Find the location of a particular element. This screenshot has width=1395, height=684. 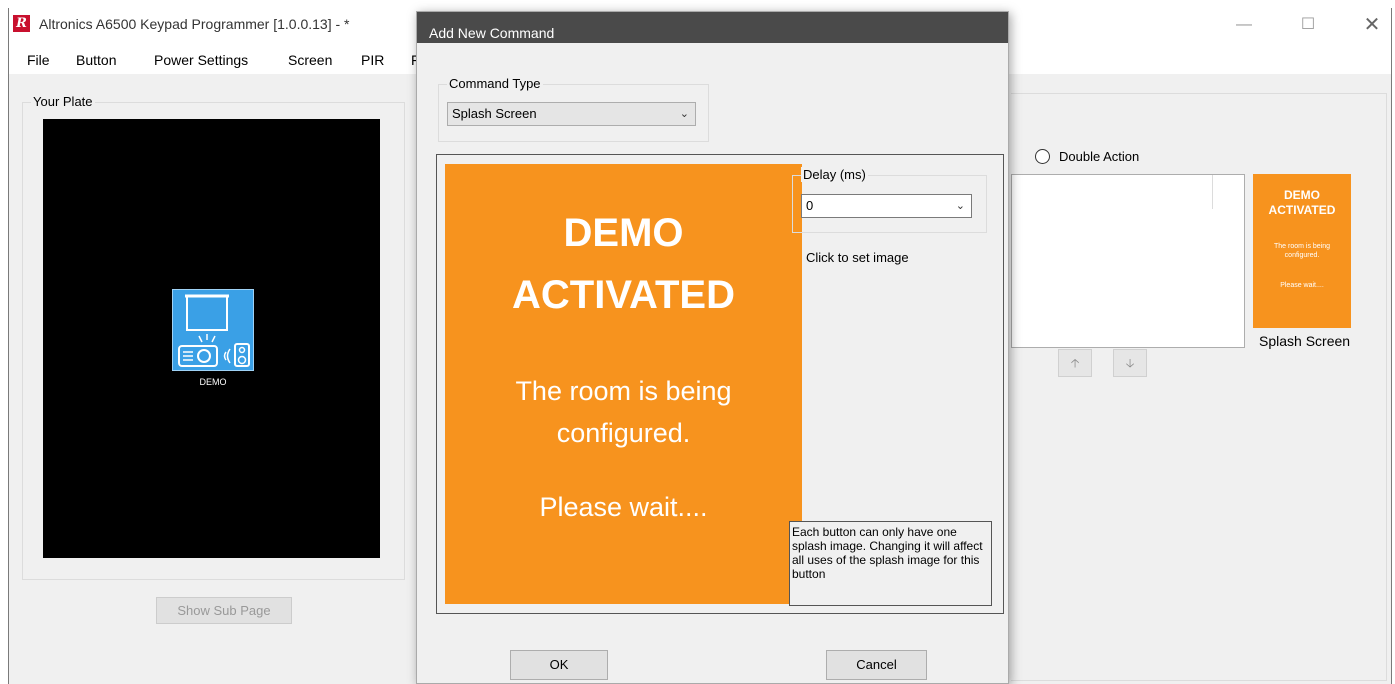

thumb-message: The room is being configured. is located at coordinates (1302, 251).